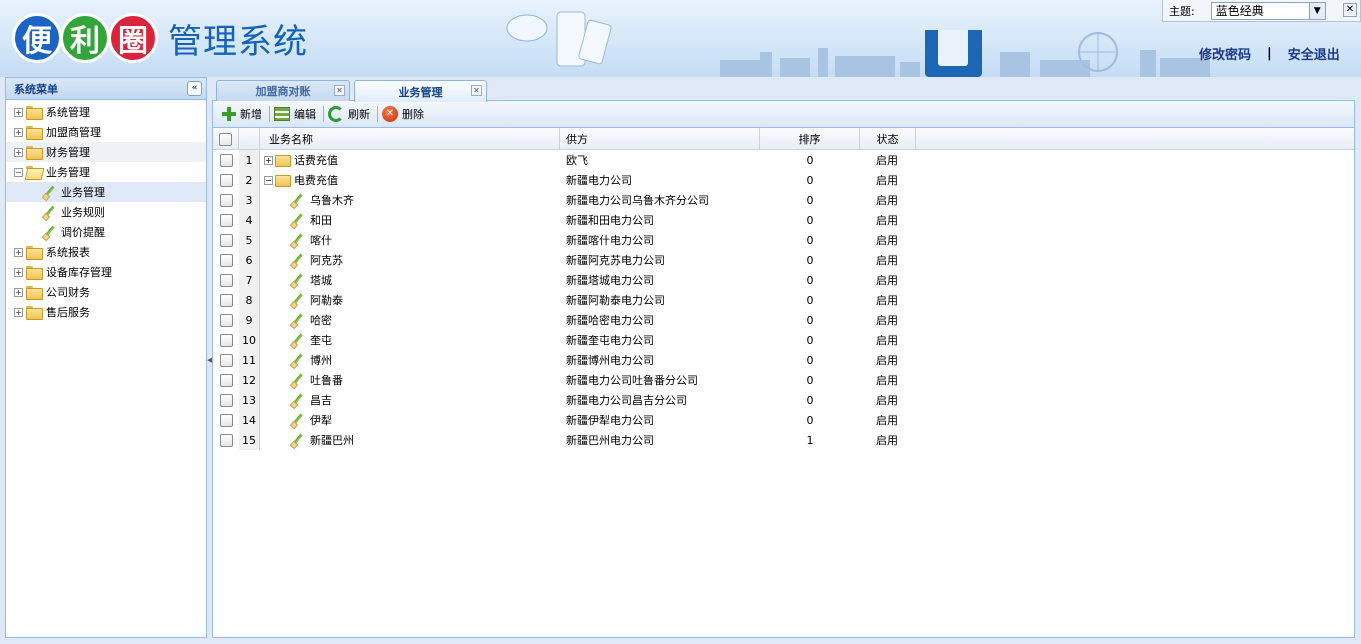  I want to click on column-header-status: 状态, so click(888, 139).